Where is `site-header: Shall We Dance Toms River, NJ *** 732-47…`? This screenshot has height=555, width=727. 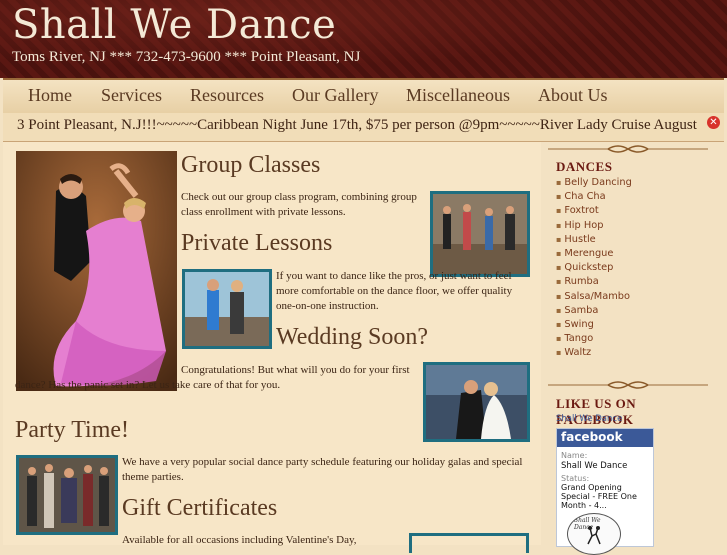
site-header: Shall We Dance Toms River, NJ *** 732-47… is located at coordinates (363, 39).